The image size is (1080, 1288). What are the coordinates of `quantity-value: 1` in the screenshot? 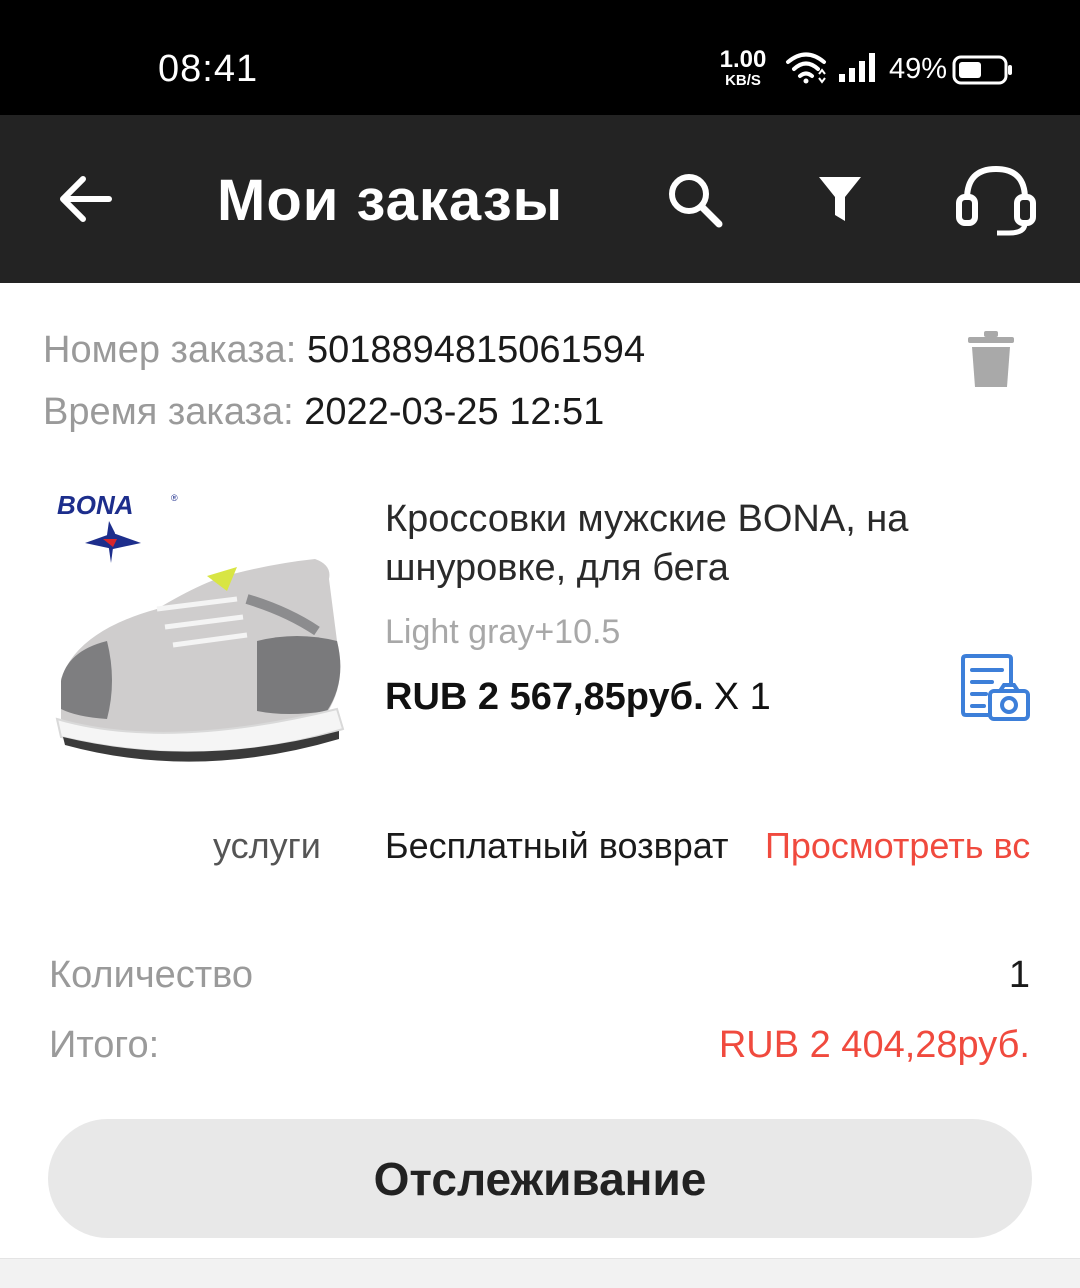 It's located at (1019, 975).